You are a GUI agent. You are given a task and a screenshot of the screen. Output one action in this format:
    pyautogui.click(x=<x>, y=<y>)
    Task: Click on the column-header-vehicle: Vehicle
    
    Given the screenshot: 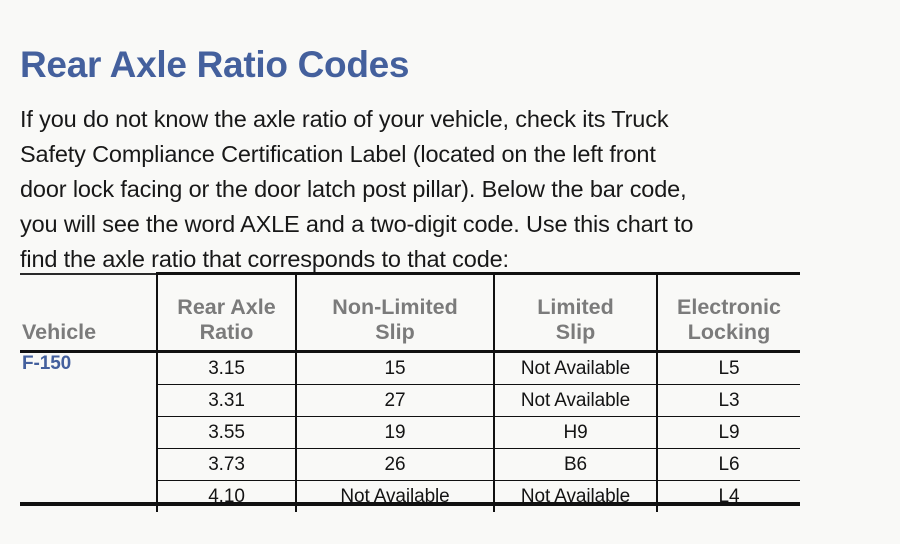 What is the action you would take?
    pyautogui.click(x=88, y=312)
    